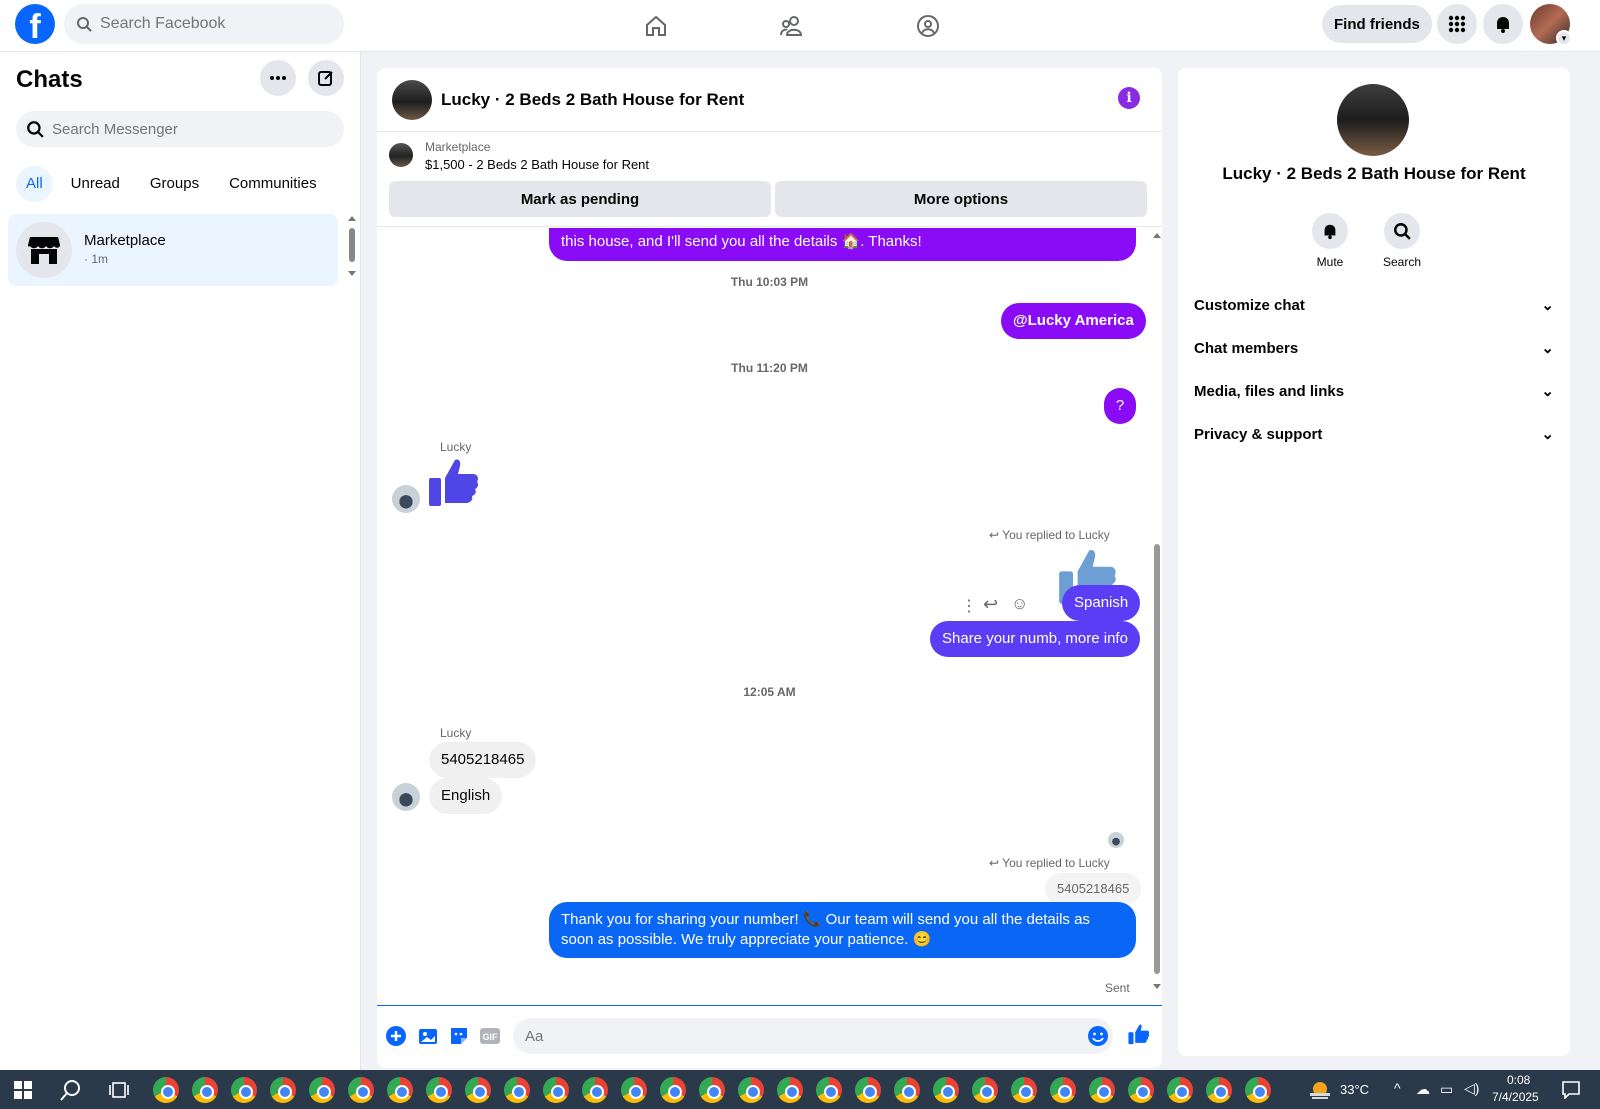 The image size is (1600, 1109). Describe the element at coordinates (1471, 1088) in the screenshot. I see `volume-icon: ◁)` at that location.